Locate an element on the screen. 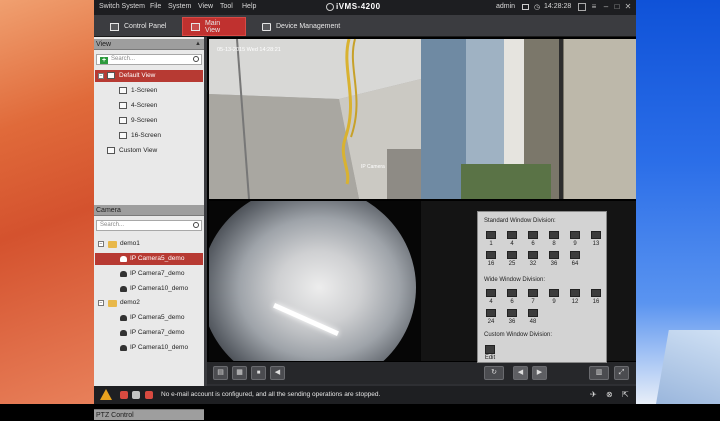 Image resolution: width=720 pixels, height=421 pixels. view-item-1-screen: 1-Screen is located at coordinates (149, 91).